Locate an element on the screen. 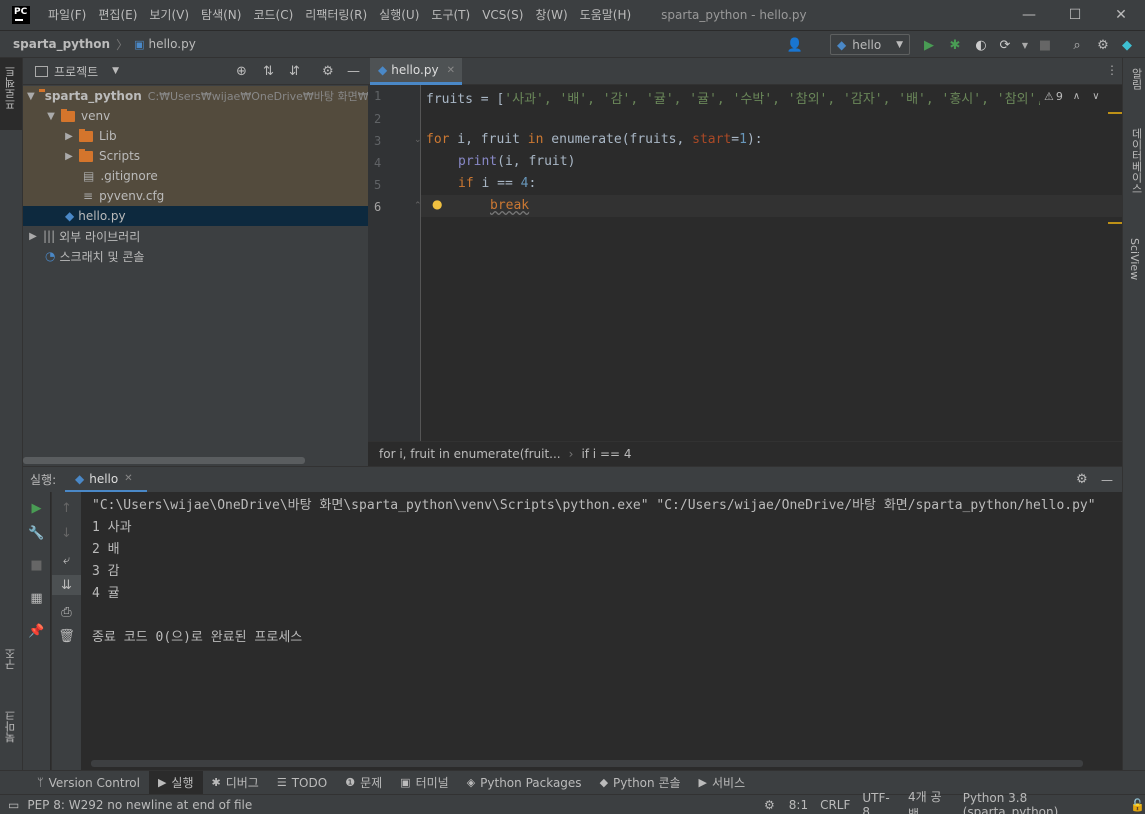 The width and height of the screenshot is (1145, 814). down-arrow-icon: ↓ is located at coordinates (66, 533).